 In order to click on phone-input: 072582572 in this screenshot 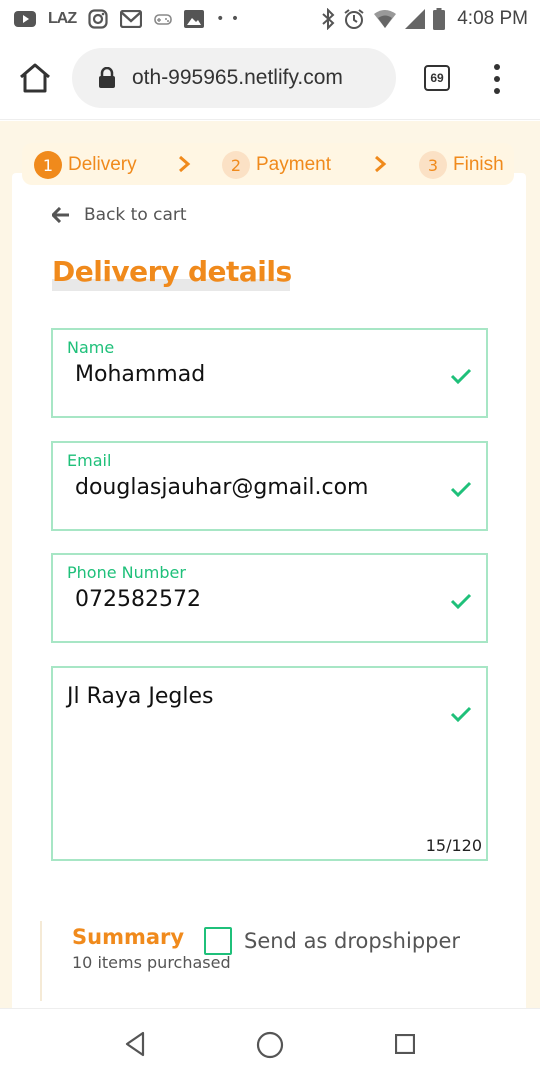, I will do `click(138, 599)`.